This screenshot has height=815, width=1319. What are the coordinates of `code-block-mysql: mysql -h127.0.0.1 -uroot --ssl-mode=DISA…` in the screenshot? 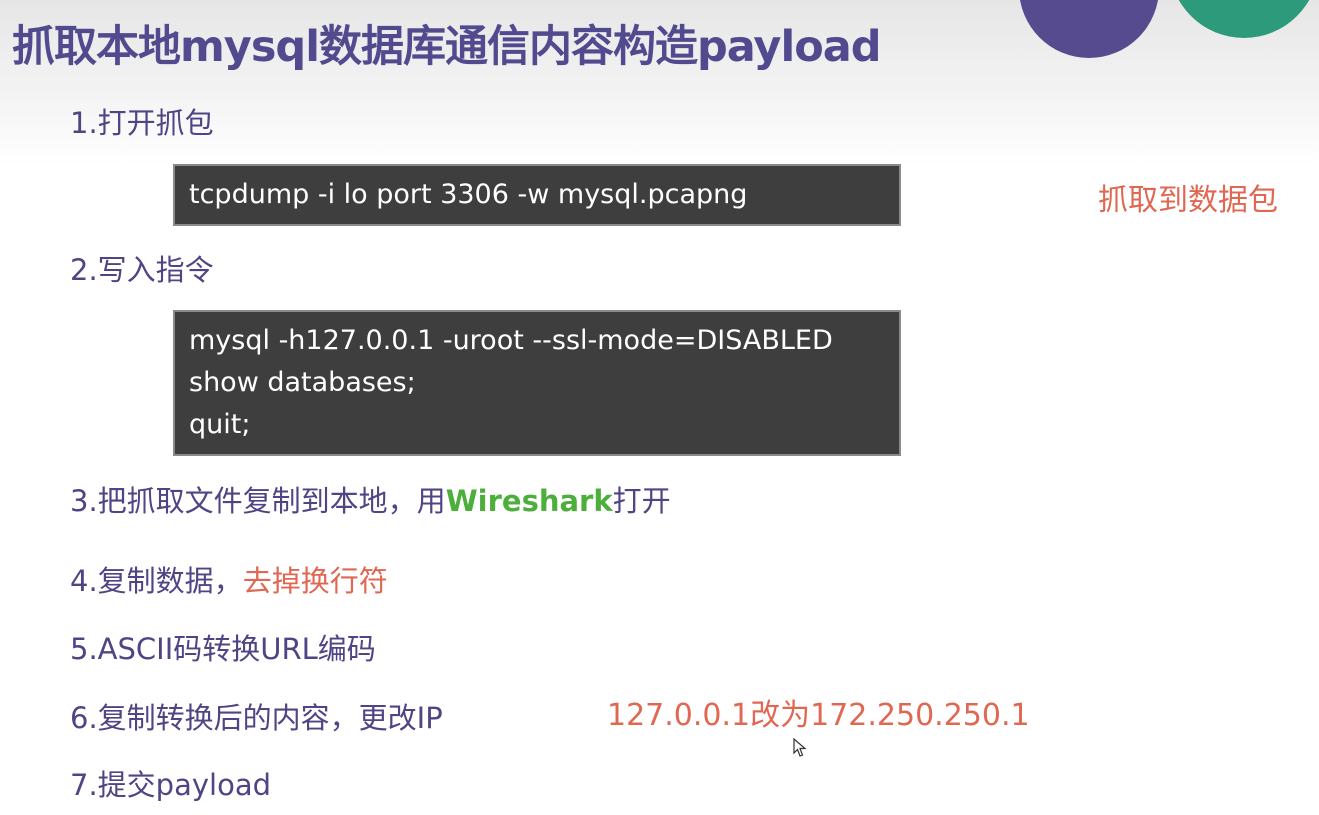 It's located at (537, 383).